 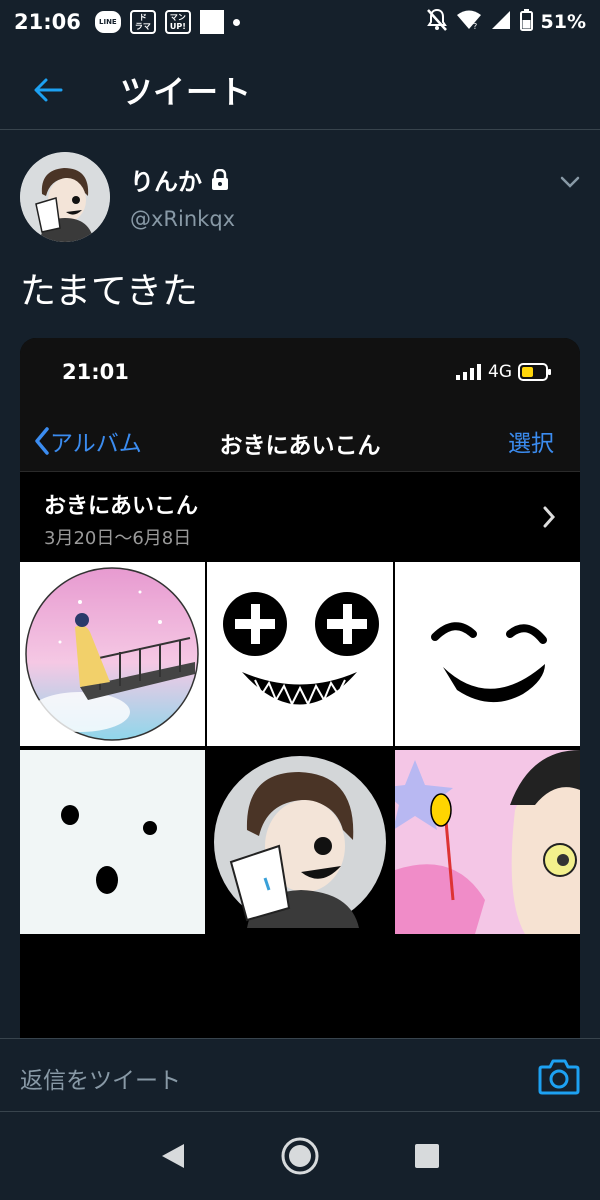 I want to click on page-title: ツイート, so click(x=186, y=91).